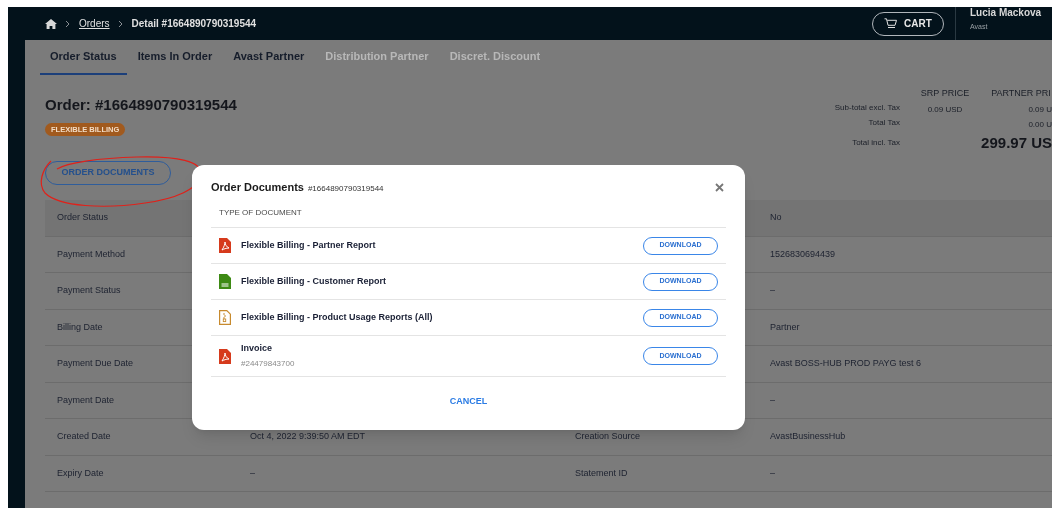  I want to click on close-button, so click(719, 187).